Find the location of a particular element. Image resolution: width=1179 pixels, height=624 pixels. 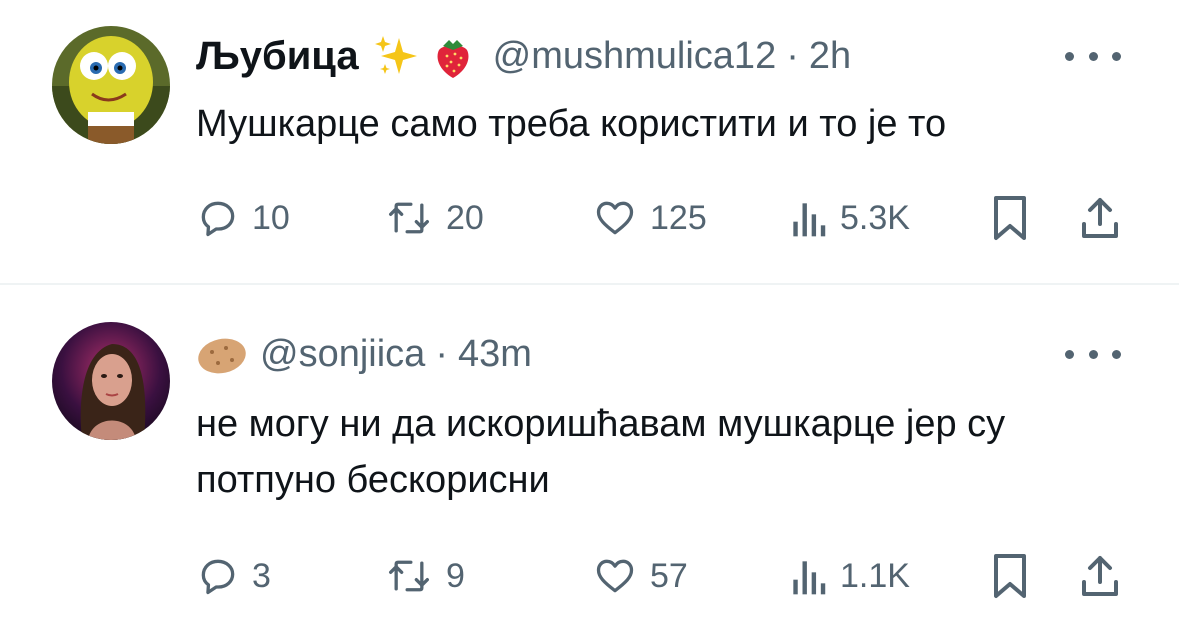

repost-button: 20 is located at coordinates (434, 218).